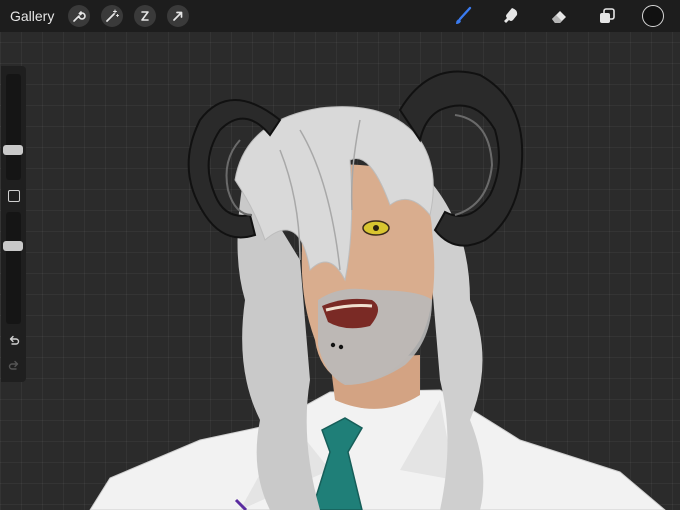  What do you see at coordinates (559, 16) in the screenshot?
I see `eraser-icon` at bounding box center [559, 16].